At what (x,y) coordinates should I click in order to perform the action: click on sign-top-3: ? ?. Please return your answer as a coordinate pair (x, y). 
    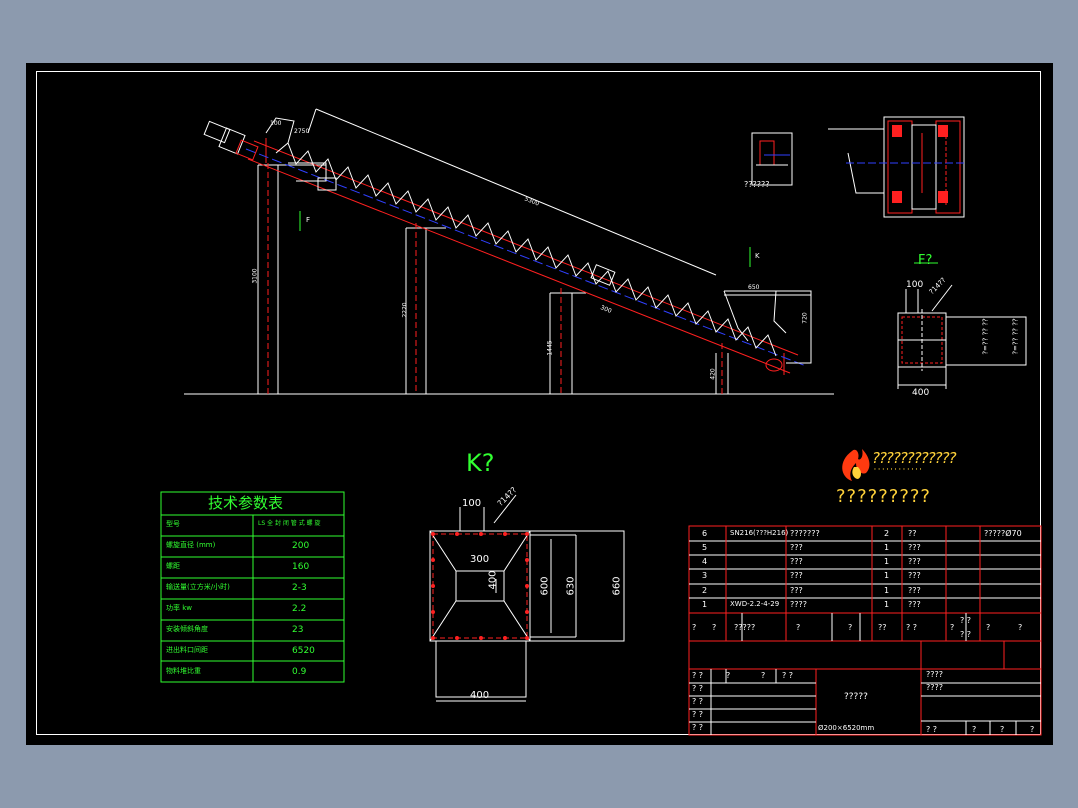
    Looking at the image, I should click on (788, 675).